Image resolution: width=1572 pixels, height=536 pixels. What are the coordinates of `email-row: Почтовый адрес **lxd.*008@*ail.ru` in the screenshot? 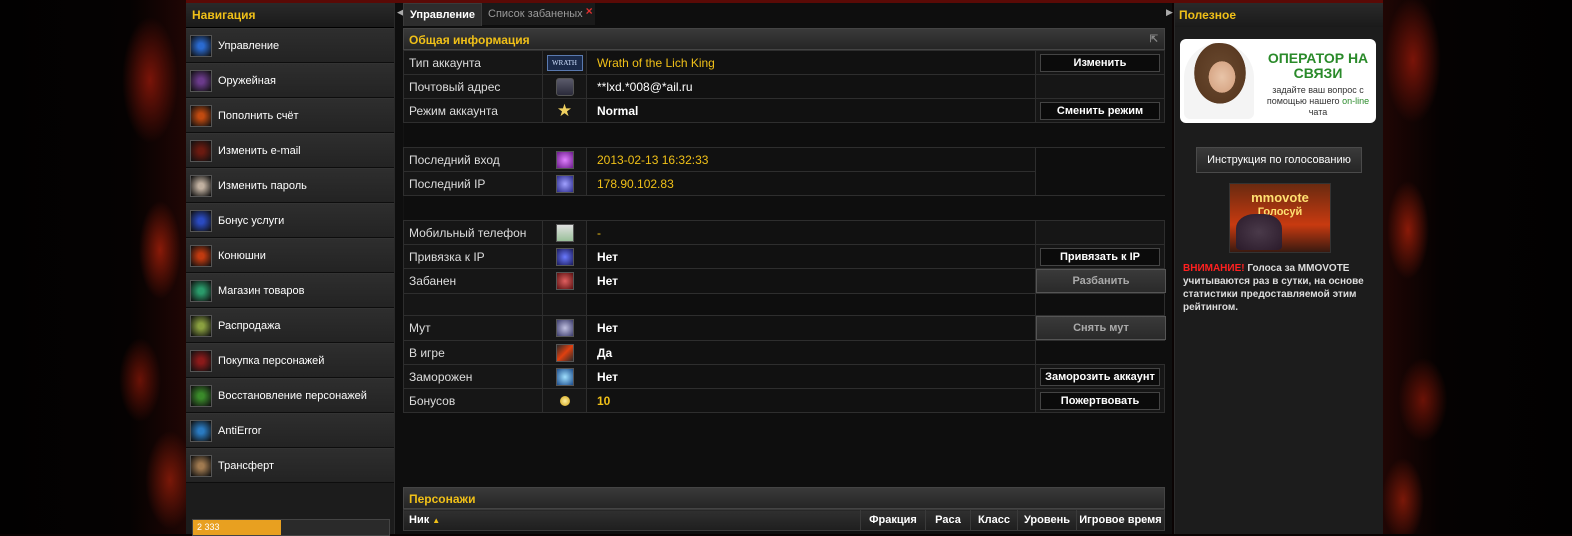 It's located at (784, 86).